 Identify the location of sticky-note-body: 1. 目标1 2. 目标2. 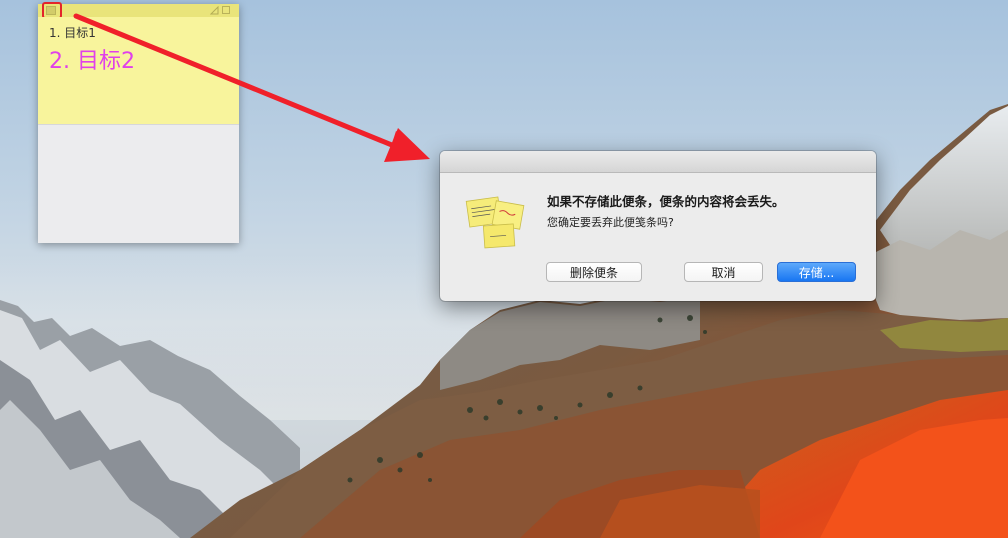
(138, 70).